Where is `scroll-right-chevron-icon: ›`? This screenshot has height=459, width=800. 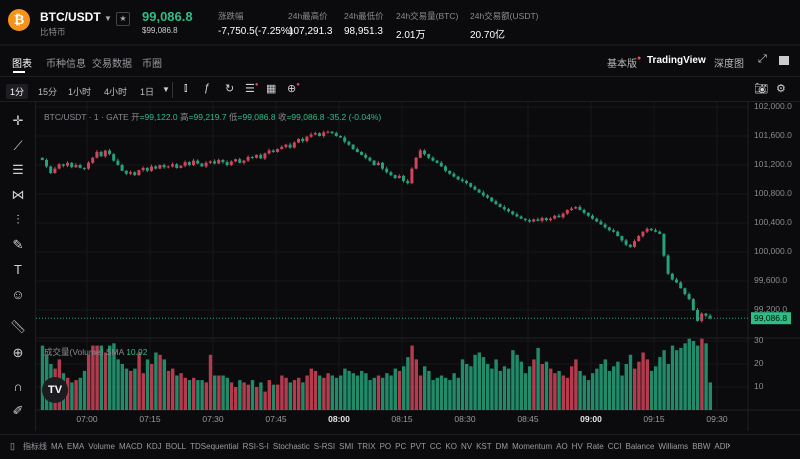
scroll-right-chevron-icon: › is located at coordinates (728, 445).